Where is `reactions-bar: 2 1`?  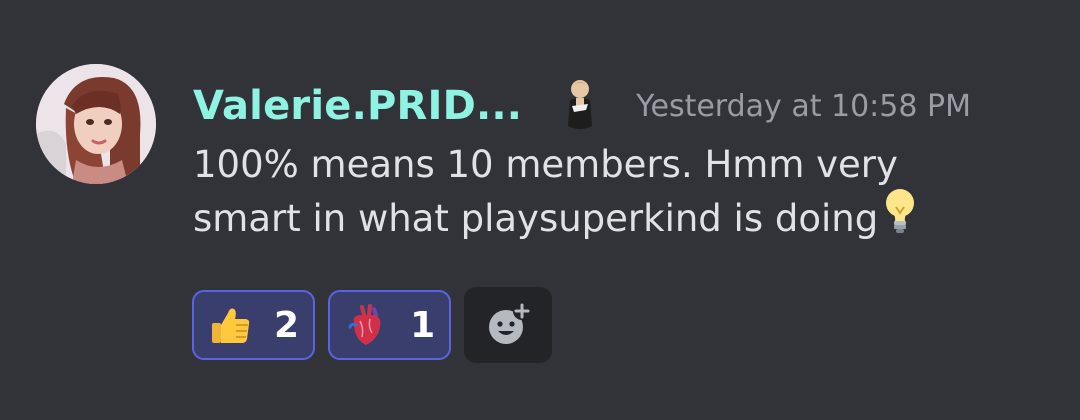 reactions-bar: 2 1 is located at coordinates (372, 325).